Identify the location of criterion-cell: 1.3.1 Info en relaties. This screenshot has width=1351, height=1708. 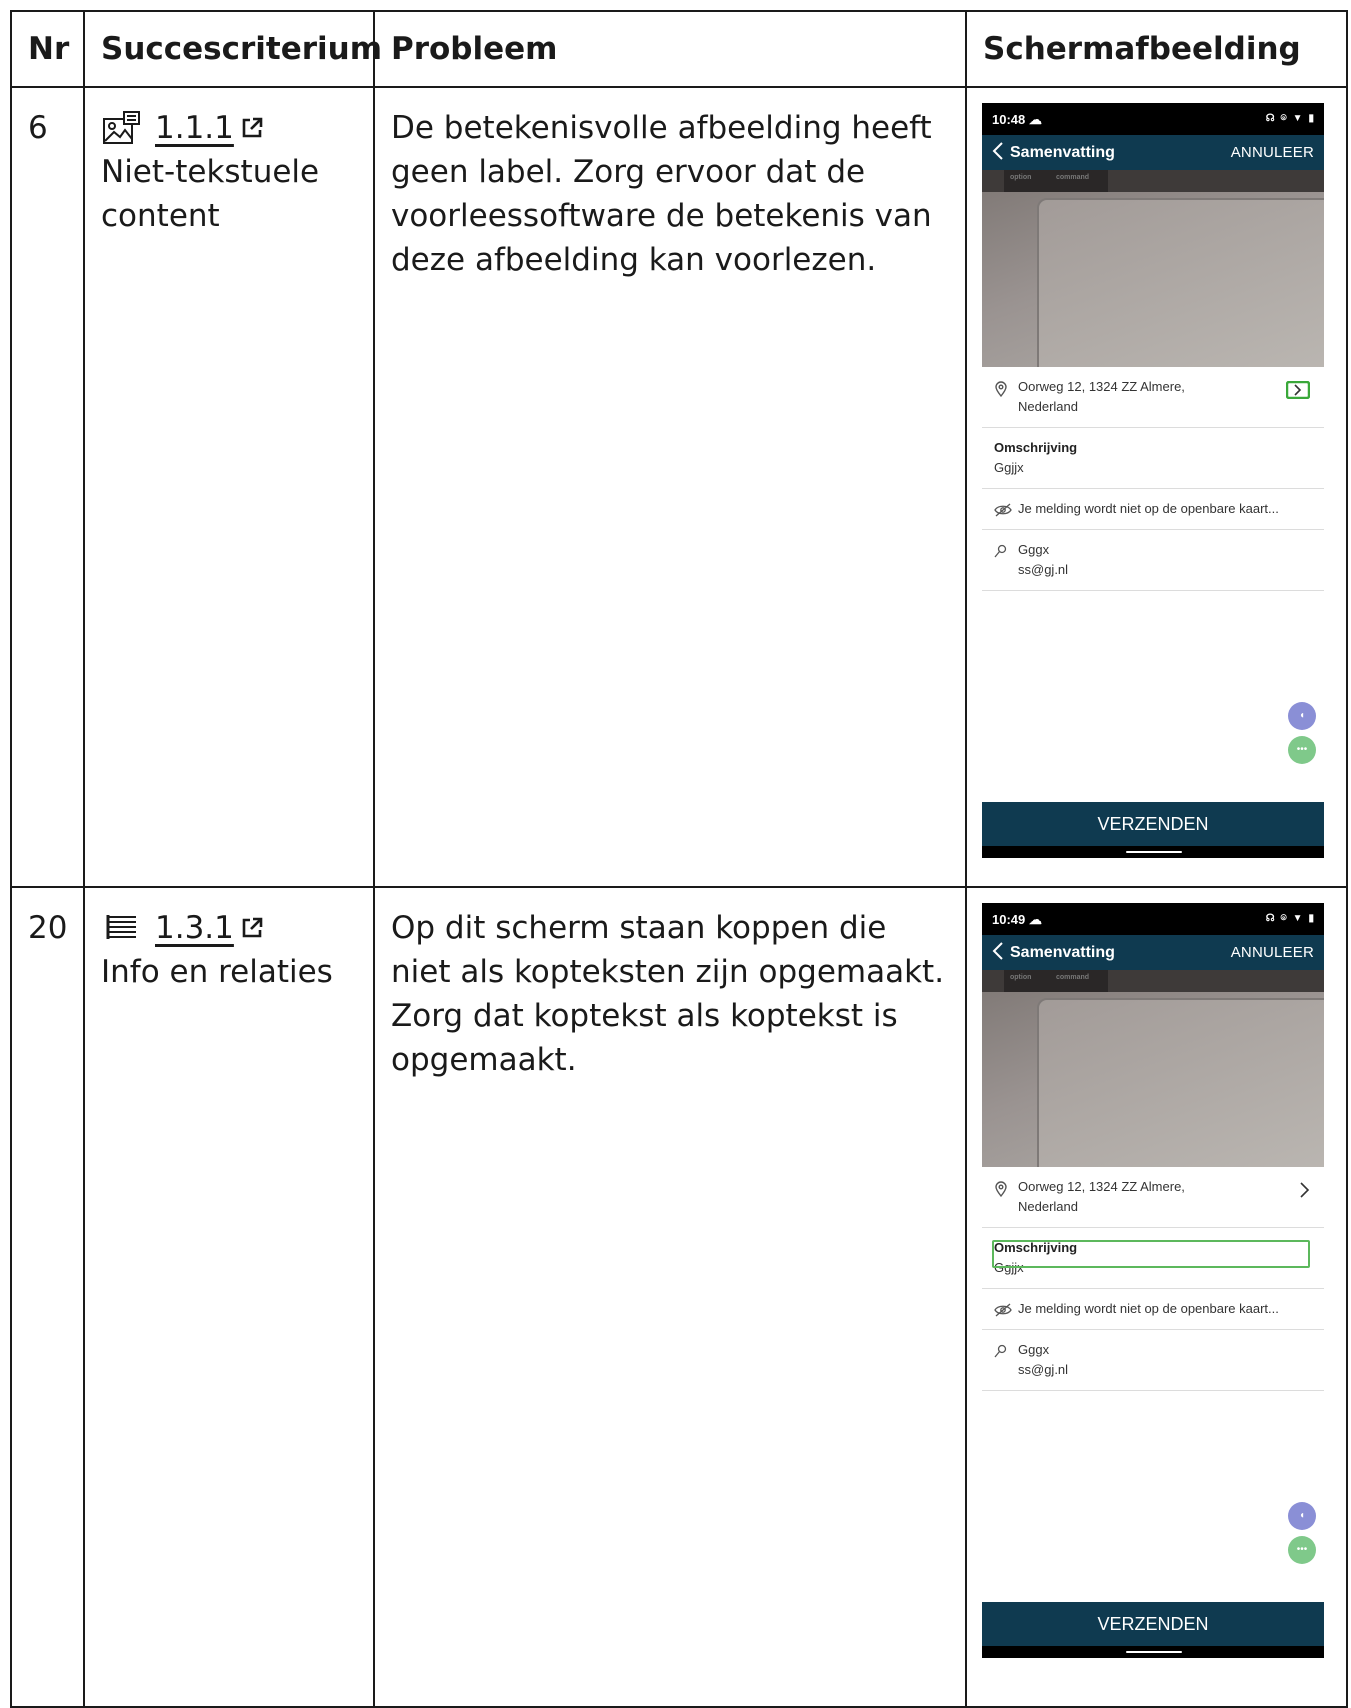
(229, 1297).